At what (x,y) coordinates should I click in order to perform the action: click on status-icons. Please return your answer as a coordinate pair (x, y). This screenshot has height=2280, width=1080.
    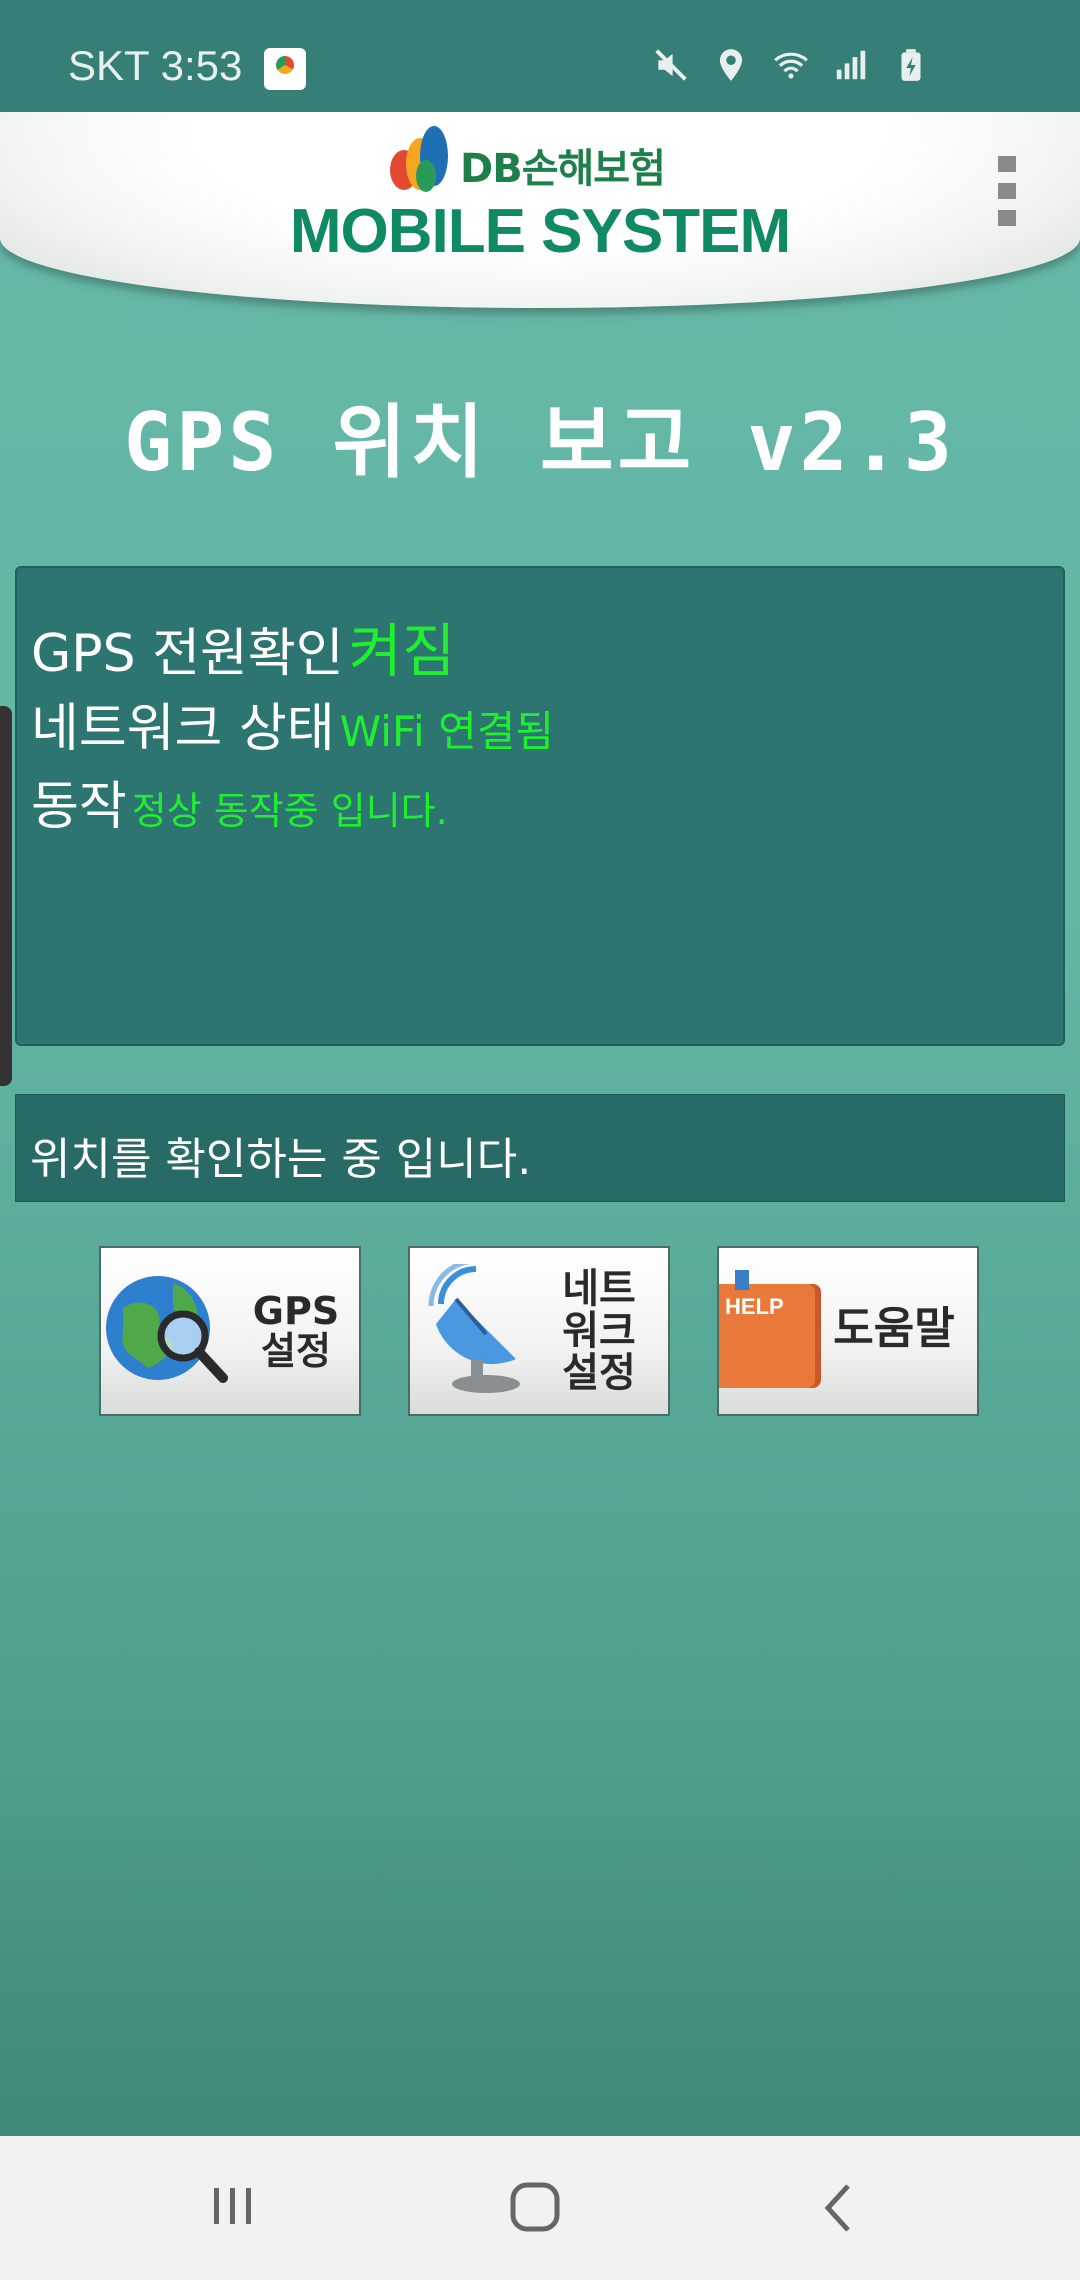
    Looking at the image, I should click on (791, 65).